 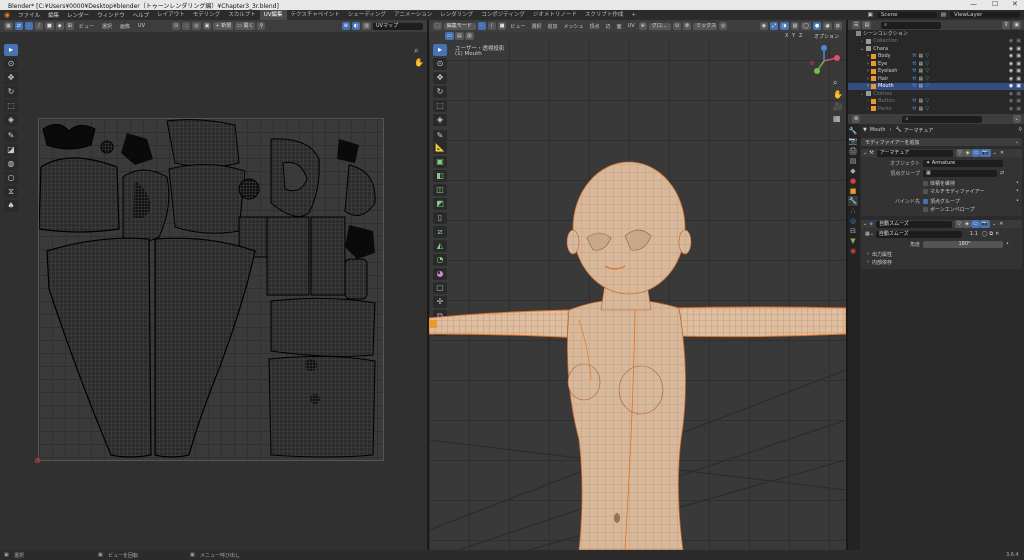 I want to click on output-expand-icon: ›, so click(x=868, y=254).